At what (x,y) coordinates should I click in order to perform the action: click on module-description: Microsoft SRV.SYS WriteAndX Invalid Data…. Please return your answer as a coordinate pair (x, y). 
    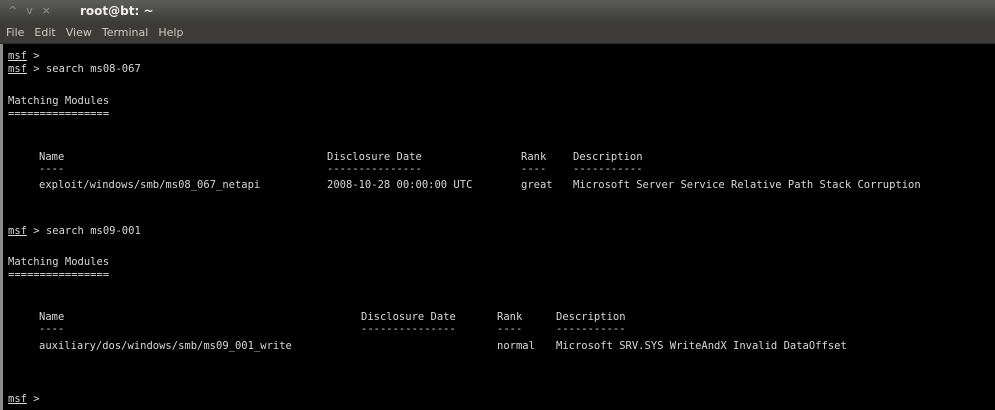
    Looking at the image, I should click on (701, 346).